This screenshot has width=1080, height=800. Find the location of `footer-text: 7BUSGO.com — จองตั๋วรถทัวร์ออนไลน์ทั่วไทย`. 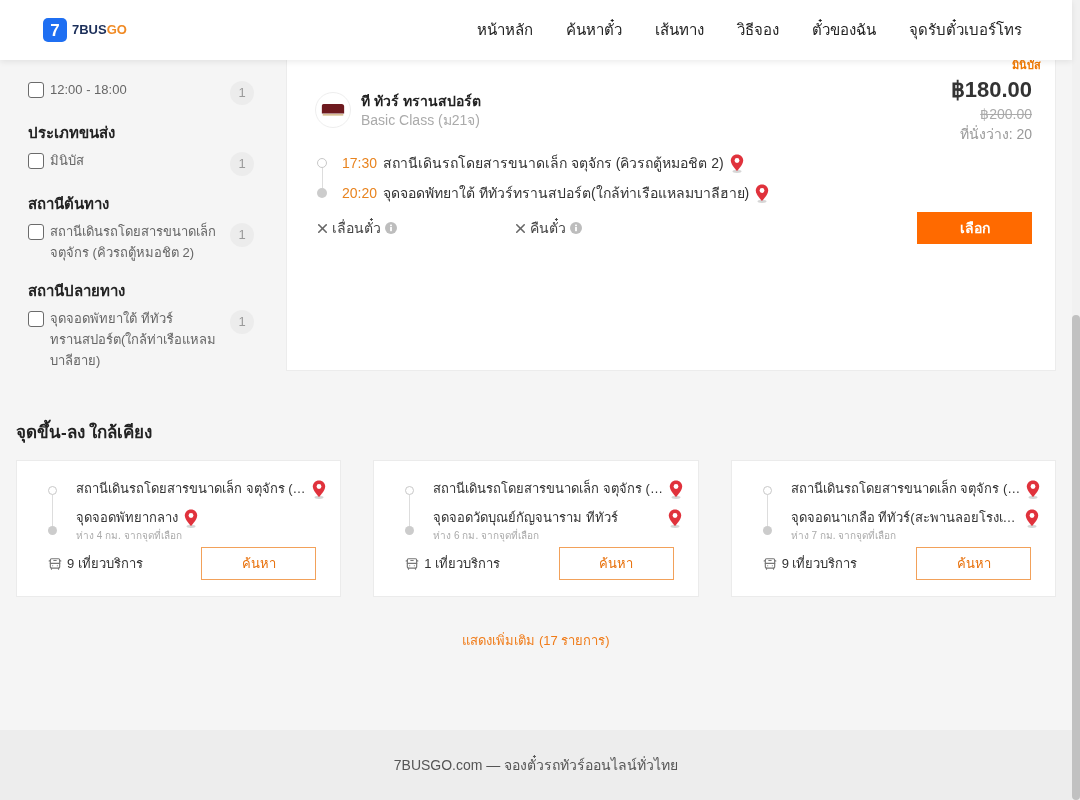

footer-text: 7BUSGO.com — จองตั๋วรถทัวร์ออนไลน์ทั่วไทย is located at coordinates (536, 764).